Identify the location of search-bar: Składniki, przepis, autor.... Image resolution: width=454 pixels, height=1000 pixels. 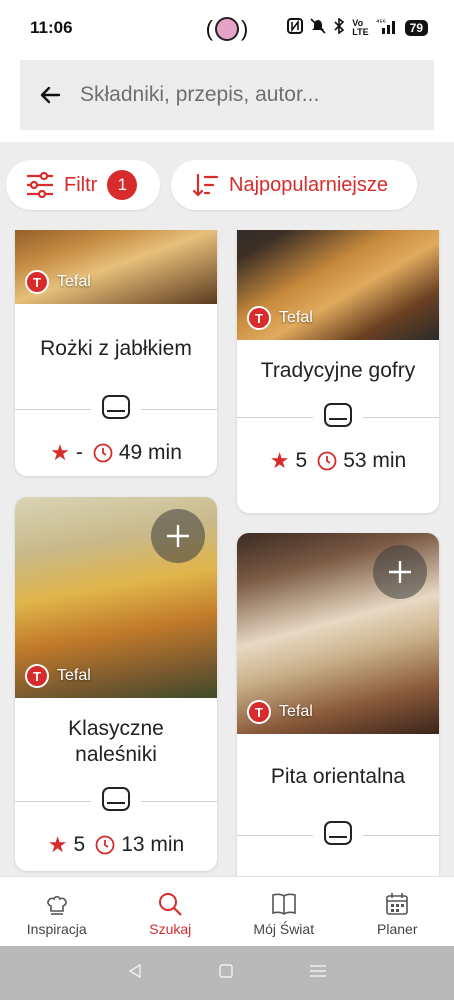
(227, 95).